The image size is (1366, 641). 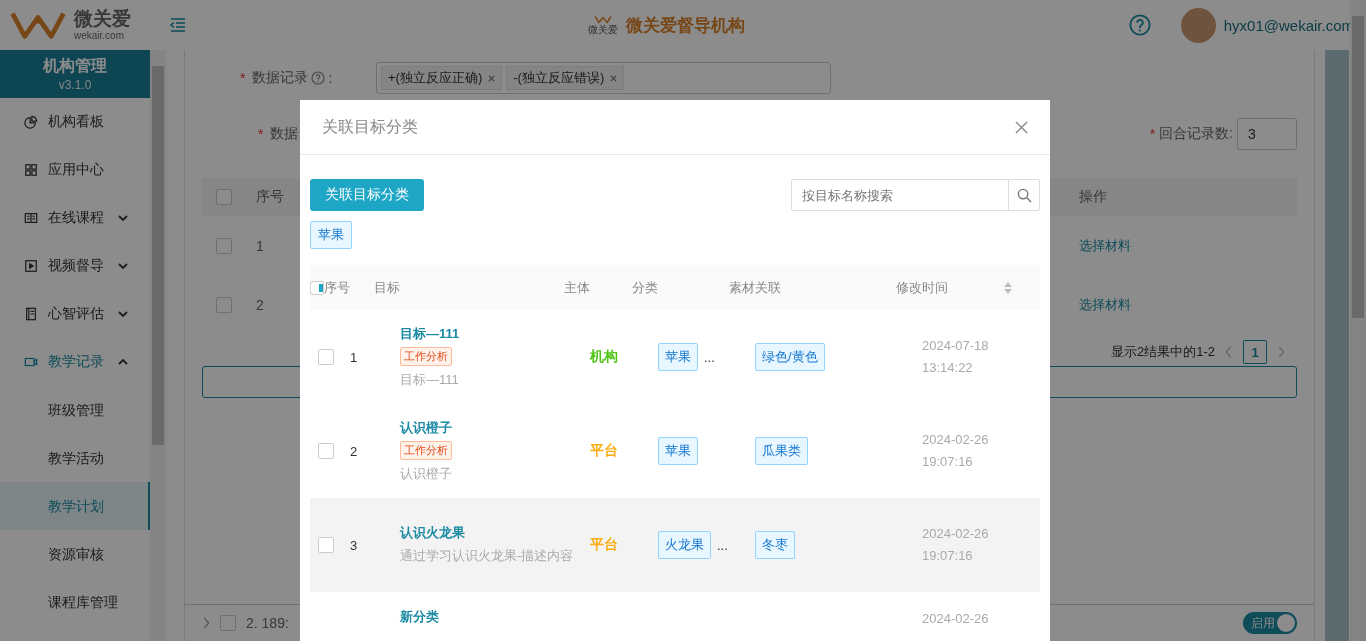 I want to click on chevron-up-icon, so click(x=123, y=362).